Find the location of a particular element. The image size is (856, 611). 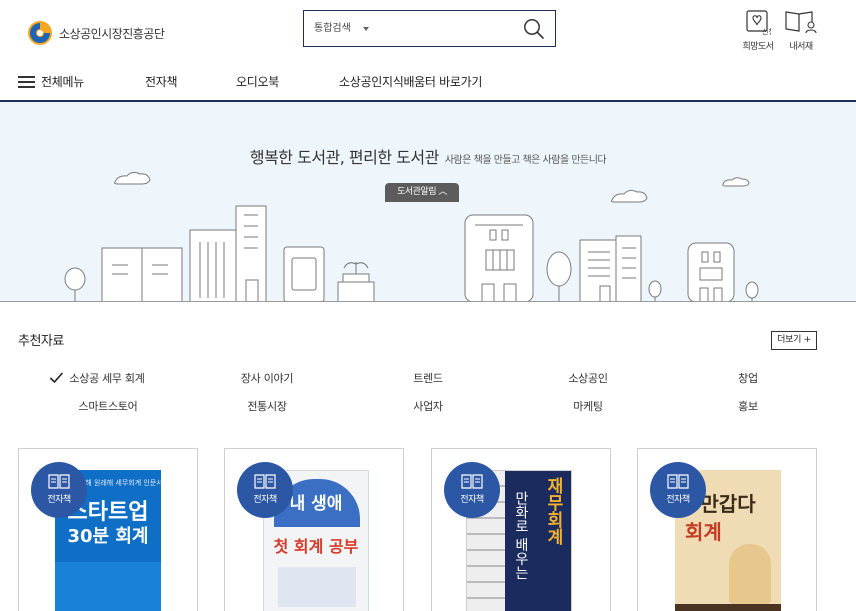

search-scope-select: 통합검색 is located at coordinates (341, 28).